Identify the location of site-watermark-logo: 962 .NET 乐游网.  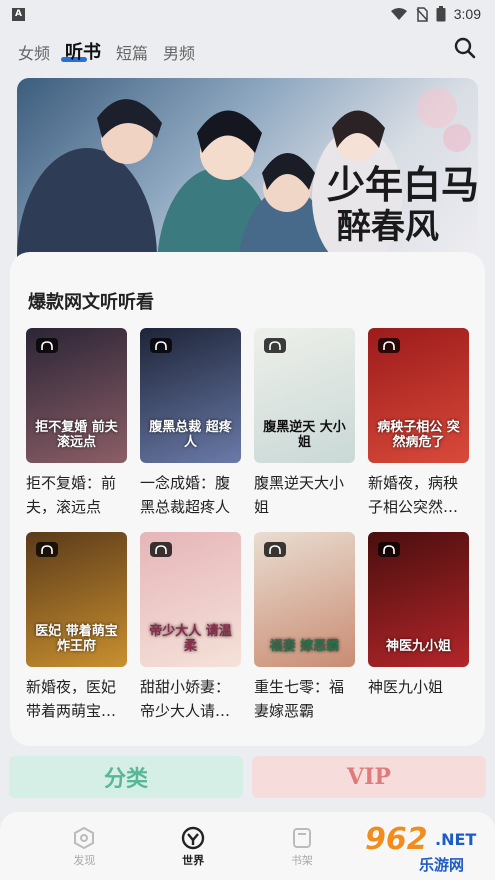
(421, 848).